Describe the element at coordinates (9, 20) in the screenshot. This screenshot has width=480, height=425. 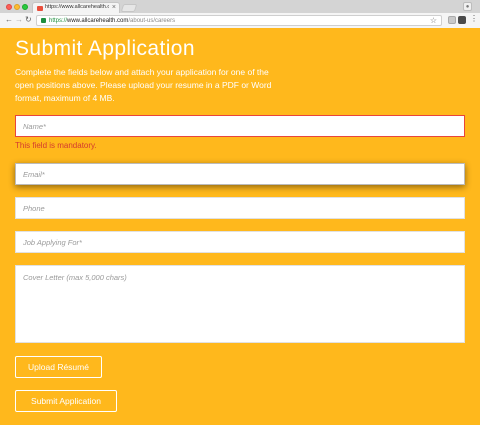
I see `back-arrow-icon: ←` at that location.